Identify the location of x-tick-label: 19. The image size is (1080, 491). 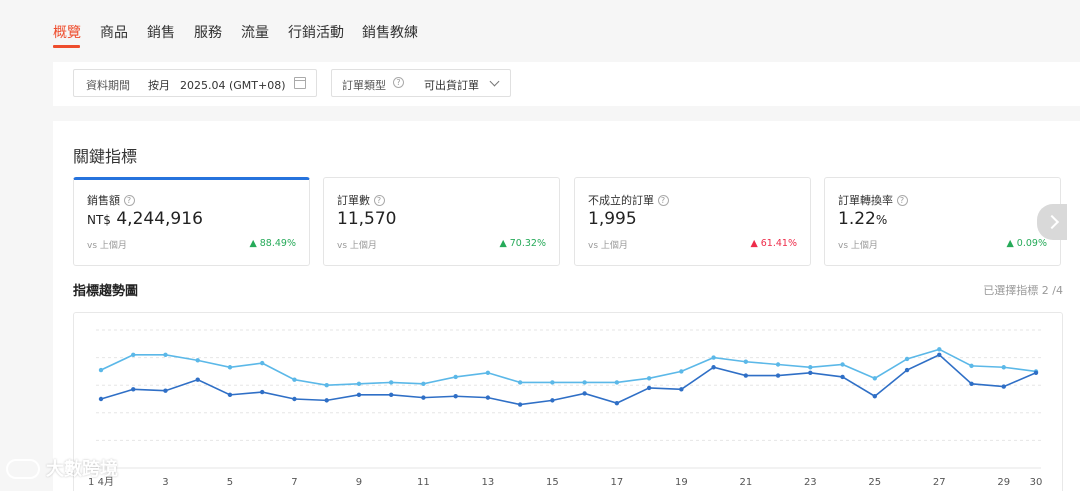
(681, 482).